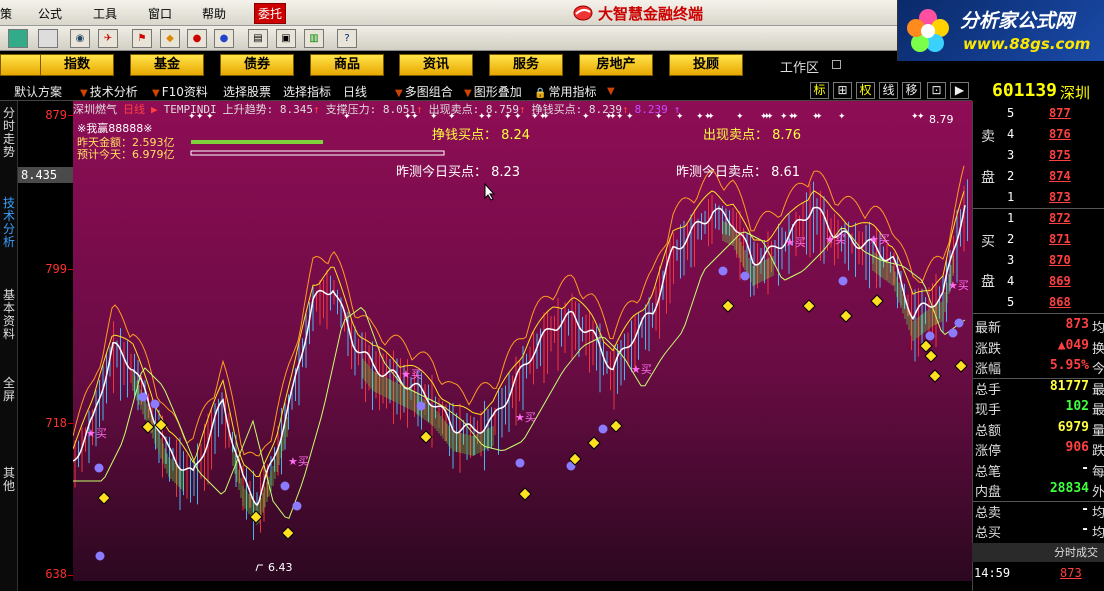 This screenshot has height=591, width=1104. I want to click on move-button: 移, so click(911, 90).